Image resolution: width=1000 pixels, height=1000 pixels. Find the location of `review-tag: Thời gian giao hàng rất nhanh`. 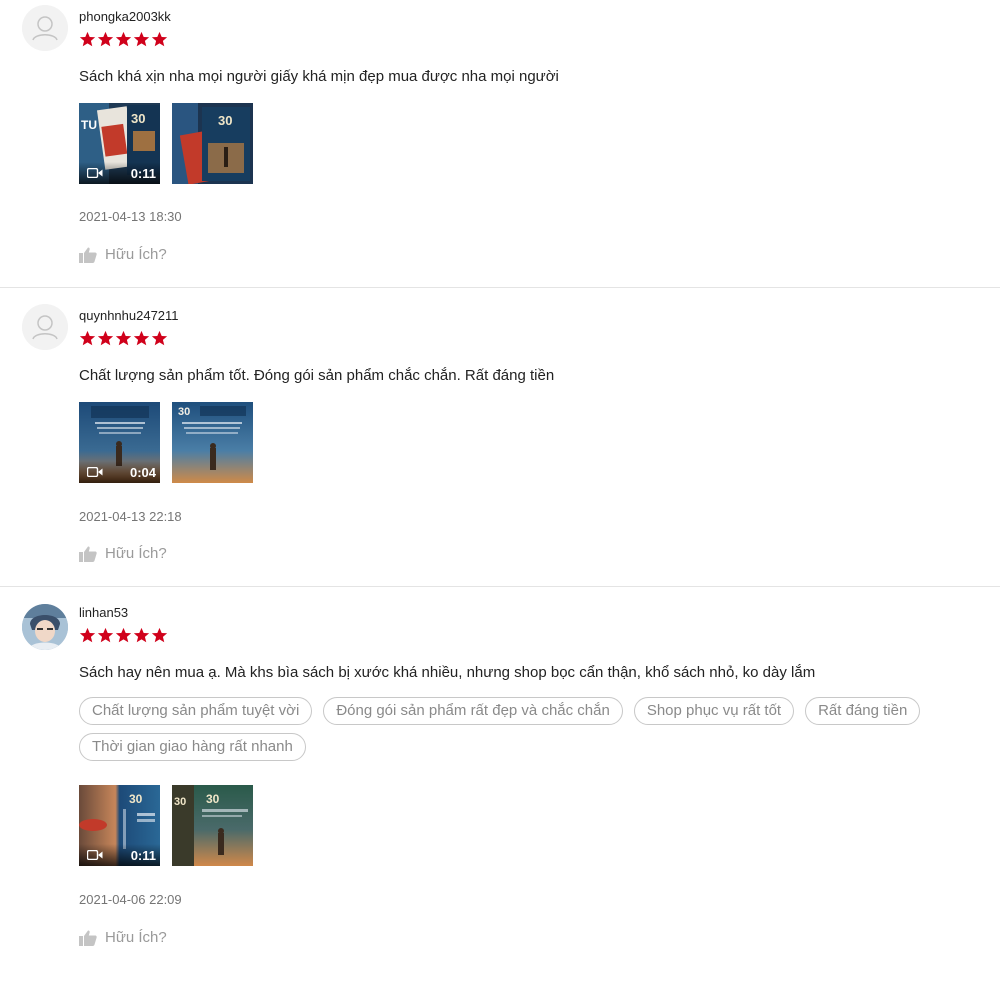

review-tag: Thời gian giao hàng rất nhanh is located at coordinates (192, 747).